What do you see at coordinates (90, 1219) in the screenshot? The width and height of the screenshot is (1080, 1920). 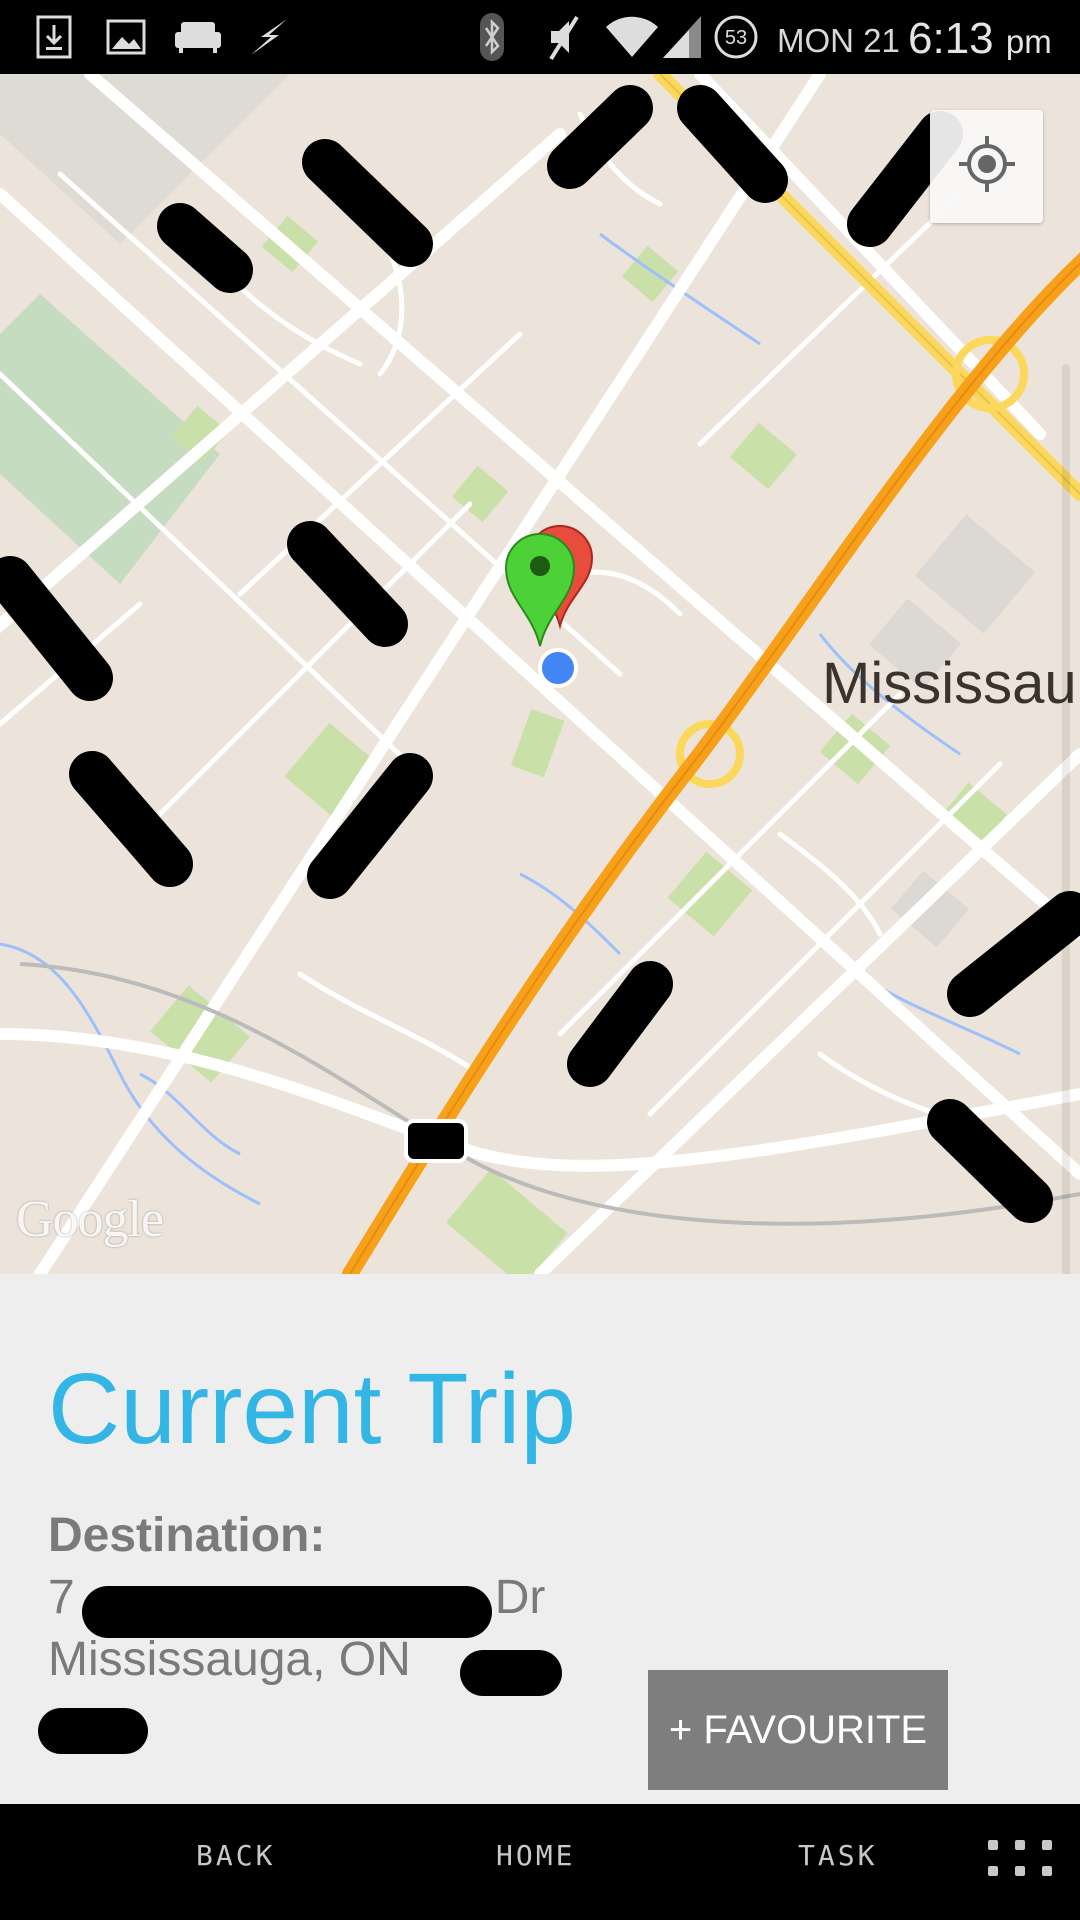 I see `google-logo: Google` at bounding box center [90, 1219].